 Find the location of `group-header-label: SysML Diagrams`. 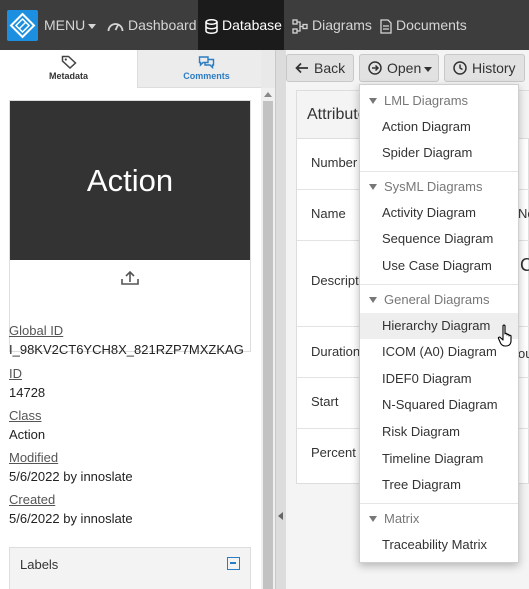

group-header-label: SysML Diagrams is located at coordinates (433, 186).